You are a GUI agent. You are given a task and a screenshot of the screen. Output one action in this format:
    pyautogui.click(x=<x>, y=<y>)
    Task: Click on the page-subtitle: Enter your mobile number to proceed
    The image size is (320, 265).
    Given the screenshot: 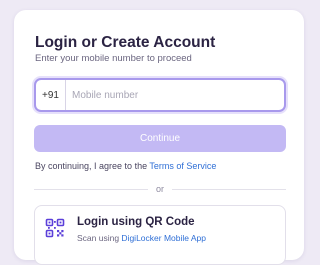 What is the action you would take?
    pyautogui.click(x=113, y=58)
    